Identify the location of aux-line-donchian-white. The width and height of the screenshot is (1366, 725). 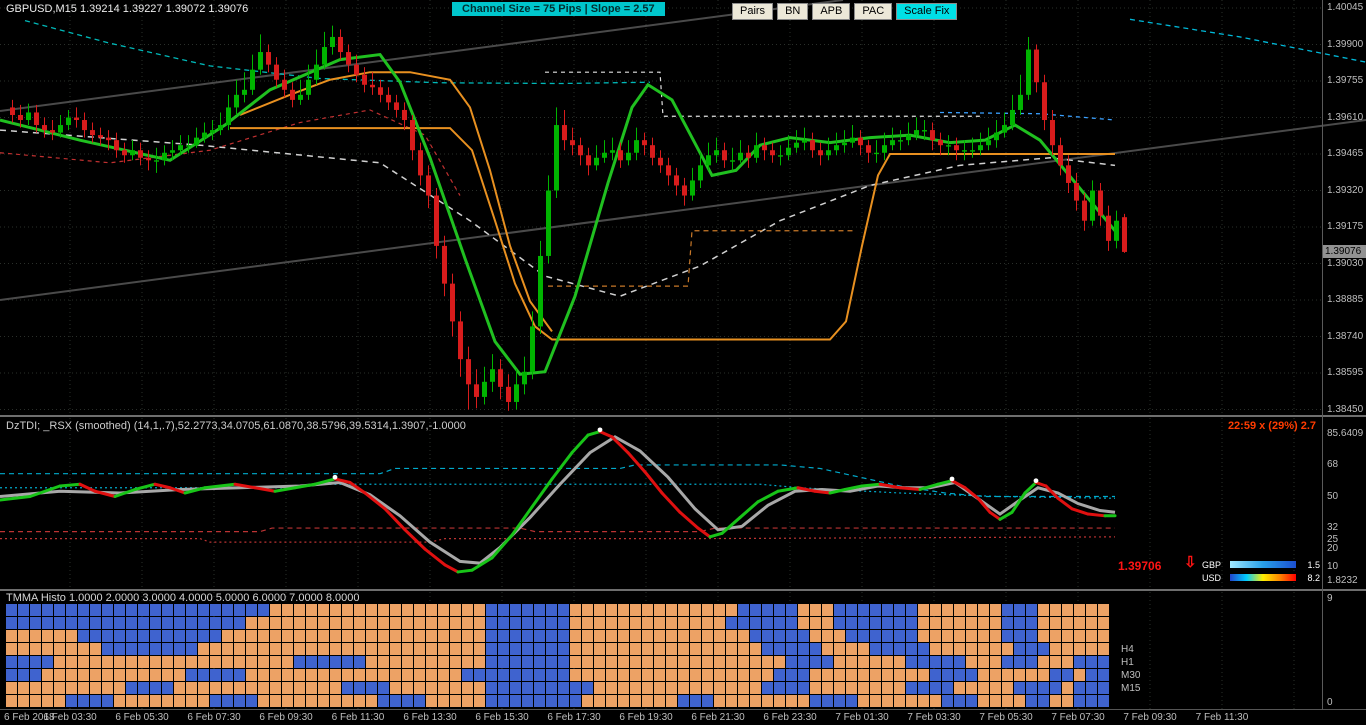
(762, 94).